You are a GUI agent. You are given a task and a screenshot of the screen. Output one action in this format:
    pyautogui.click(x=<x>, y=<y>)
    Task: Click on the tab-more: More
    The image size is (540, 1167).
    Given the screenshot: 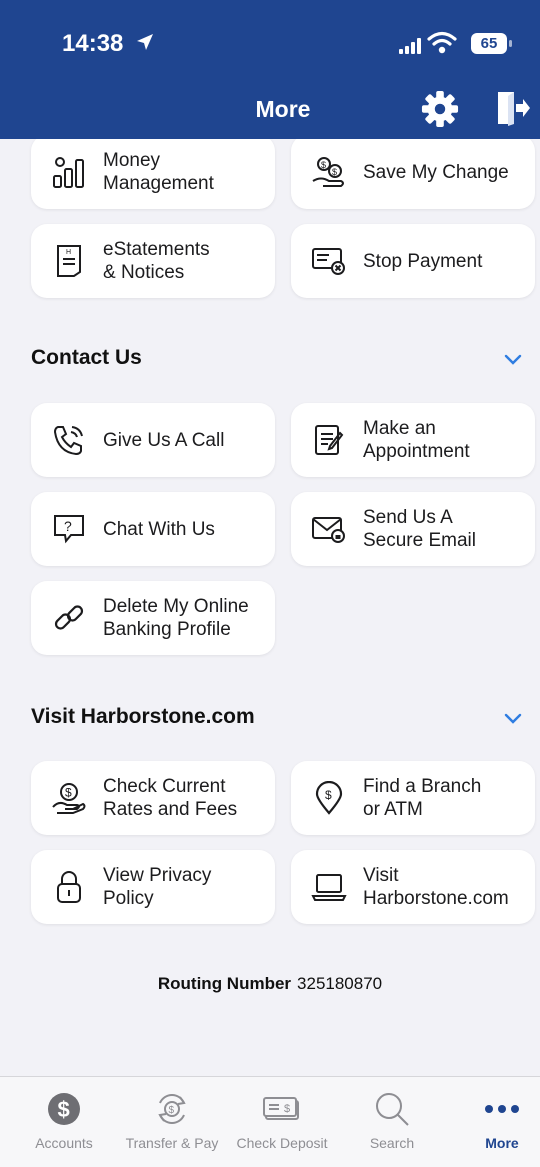 What is the action you would take?
    pyautogui.click(x=494, y=1122)
    